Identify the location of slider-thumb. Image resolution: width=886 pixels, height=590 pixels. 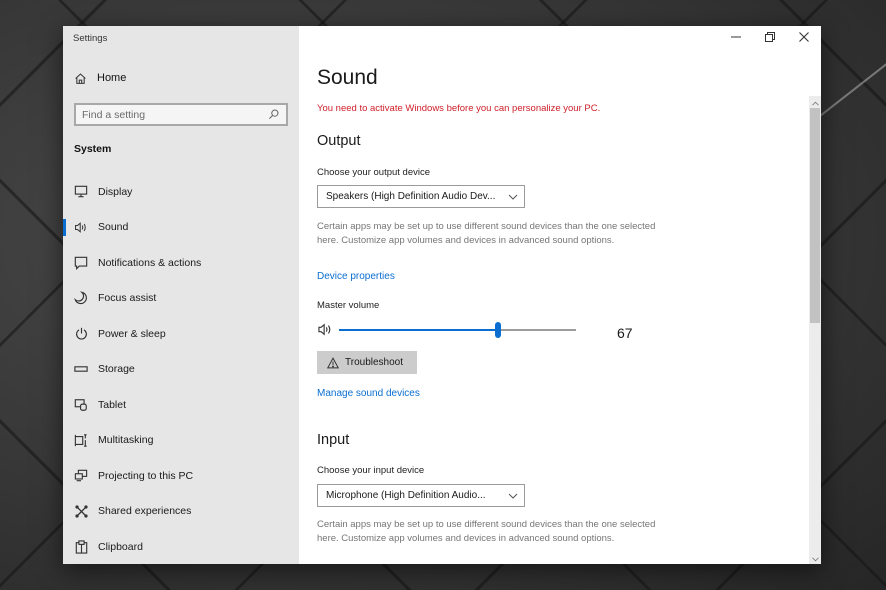
(497, 330).